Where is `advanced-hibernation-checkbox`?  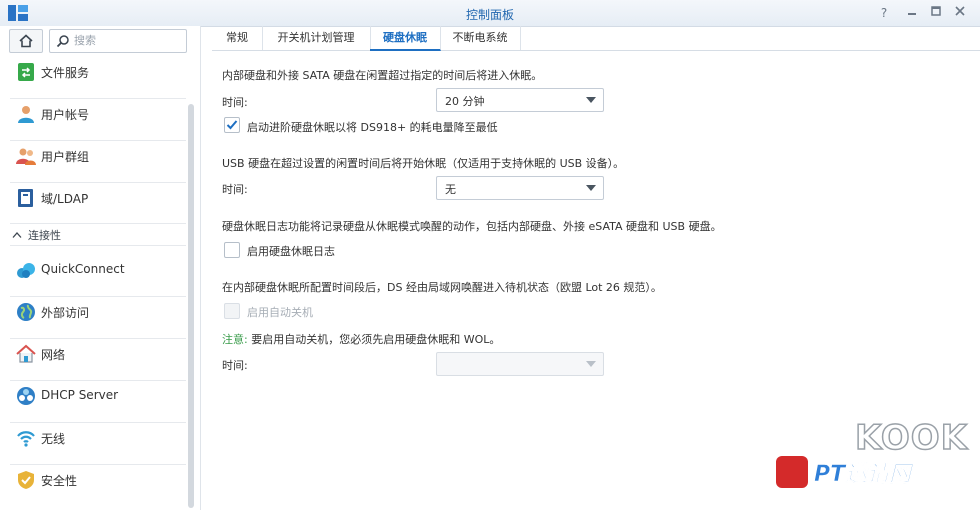 advanced-hibernation-checkbox is located at coordinates (232, 125).